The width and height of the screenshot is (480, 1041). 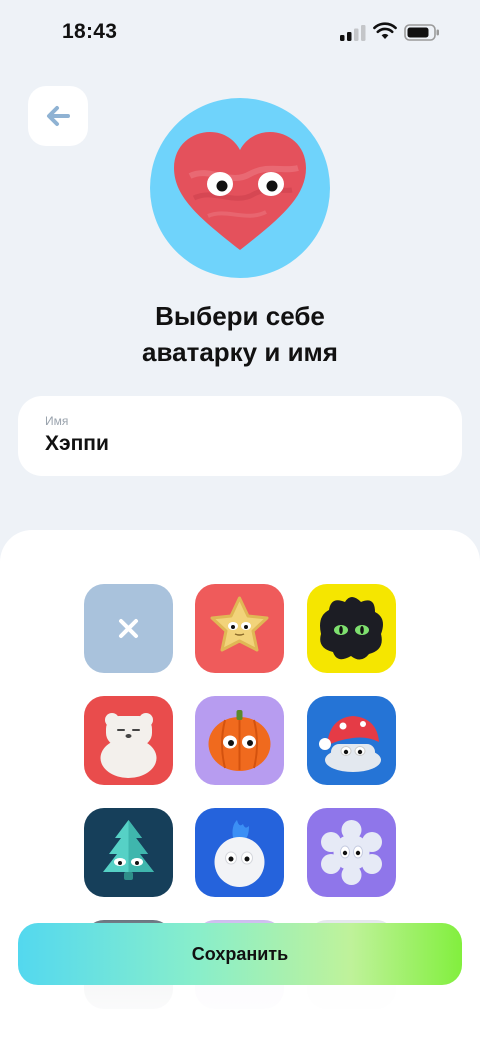 I want to click on star-avatar-icon, so click(x=239, y=624).